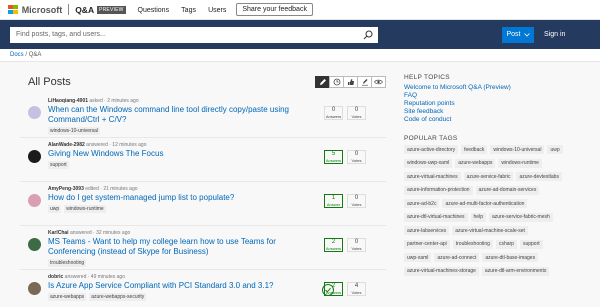 The height and width of the screenshot is (307, 600). I want to click on popular-tag: support, so click(531, 244).